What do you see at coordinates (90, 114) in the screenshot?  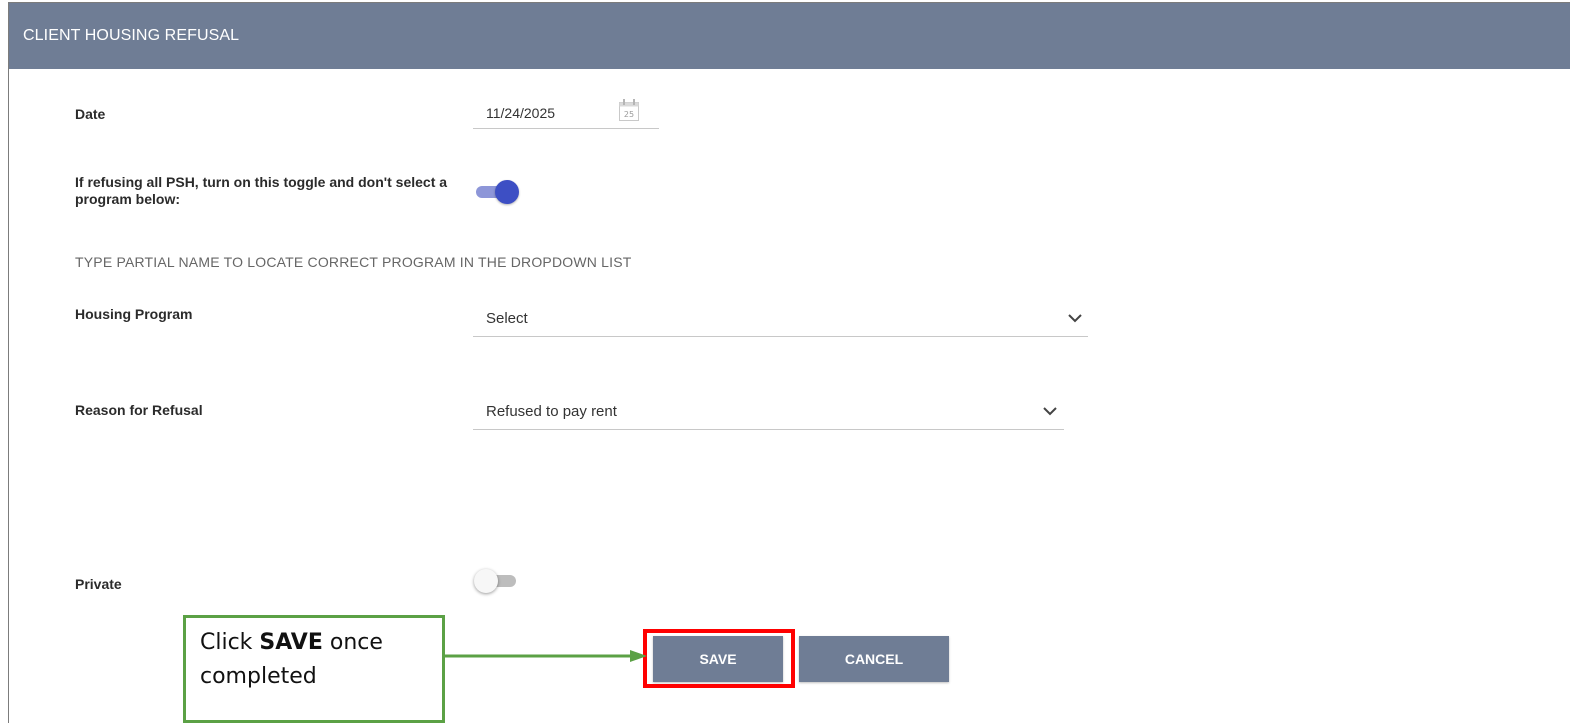 I see `date-label: Date` at bounding box center [90, 114].